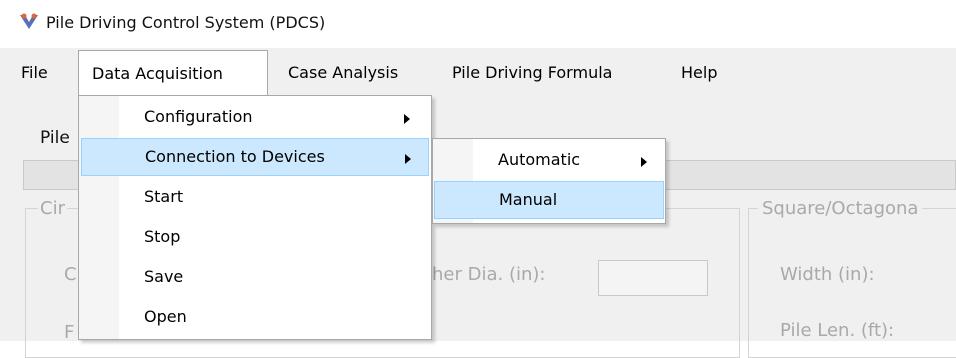 Image resolution: width=956 pixels, height=358 pixels. I want to click on menu-item-automatic: Automatic, so click(549, 160).